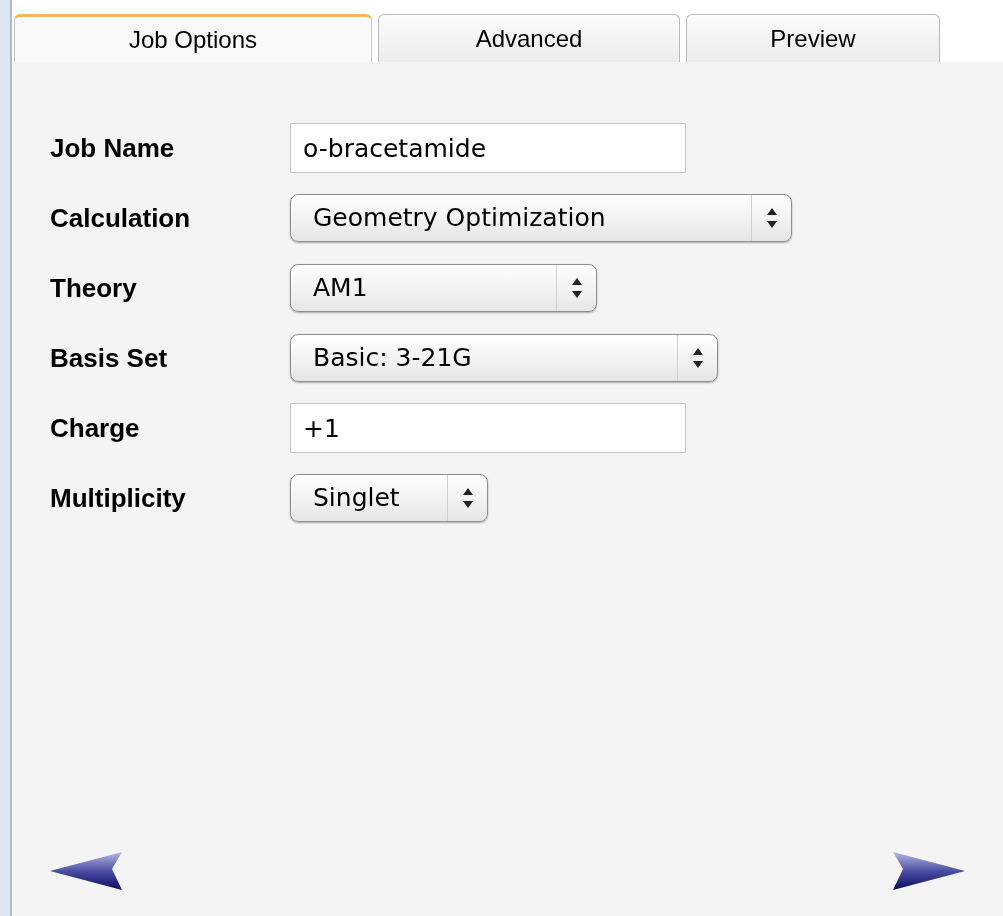 Image resolution: width=1003 pixels, height=916 pixels. Describe the element at coordinates (541, 218) in the screenshot. I see `dropdown: Geometry Optimization` at that location.